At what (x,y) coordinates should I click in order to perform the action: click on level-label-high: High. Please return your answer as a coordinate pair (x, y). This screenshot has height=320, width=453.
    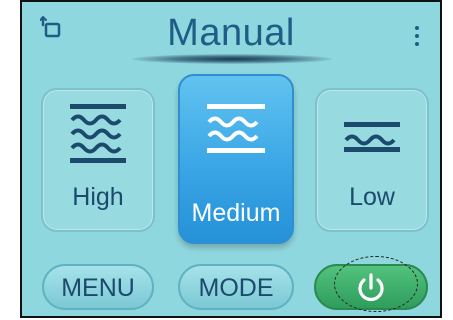
    Looking at the image, I should click on (98, 197).